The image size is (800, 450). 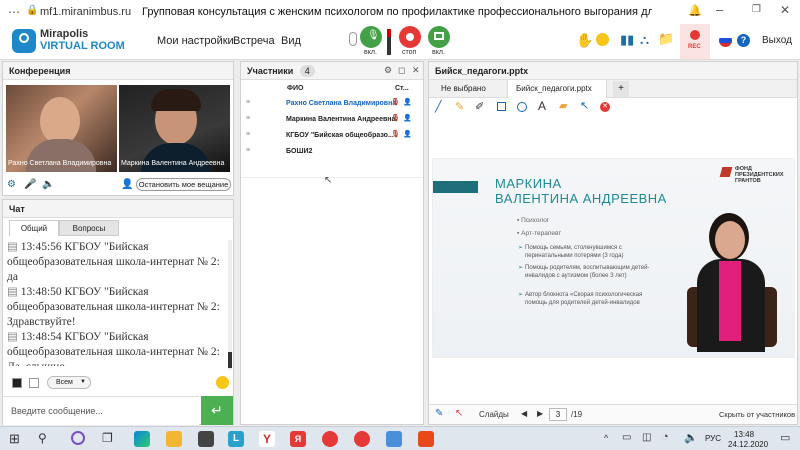 I want to click on notifications-icon: ▭, so click(x=785, y=437).